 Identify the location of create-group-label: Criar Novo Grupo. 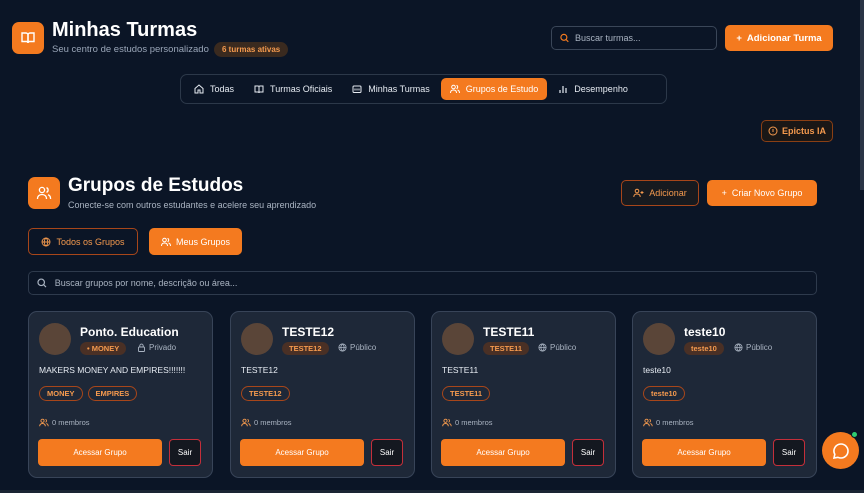
(767, 193).